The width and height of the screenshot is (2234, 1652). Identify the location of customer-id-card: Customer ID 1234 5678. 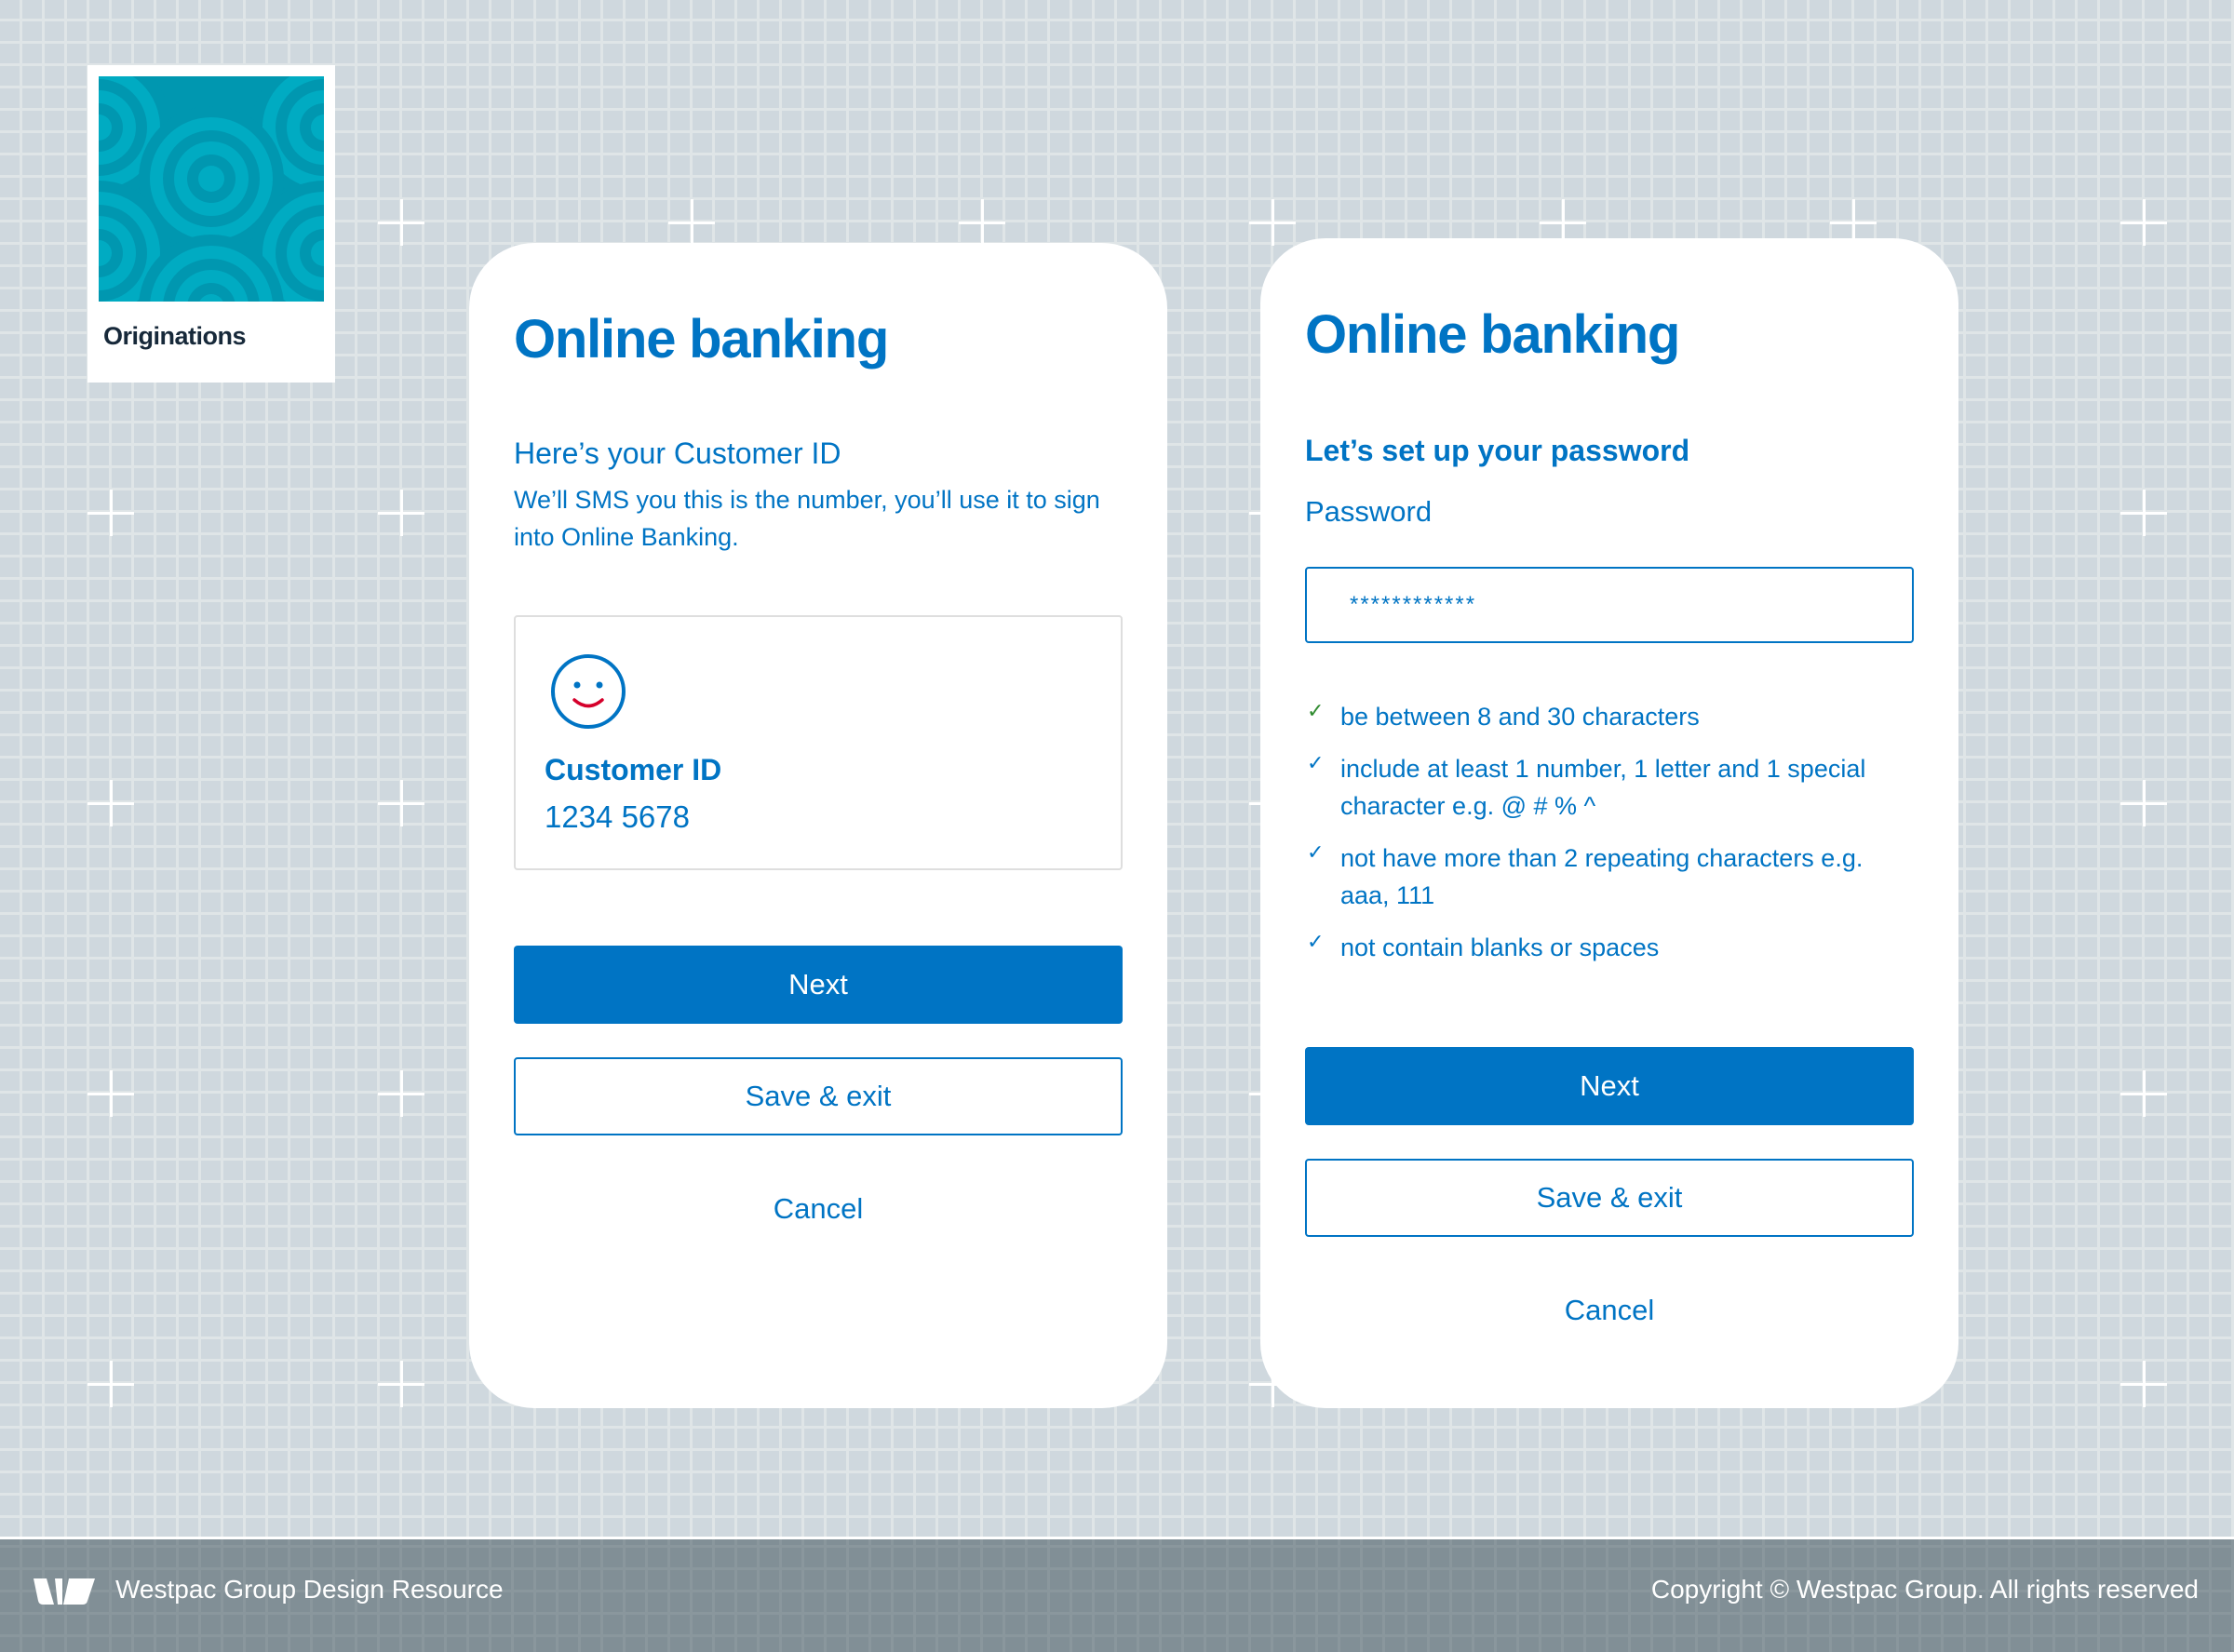
(819, 743).